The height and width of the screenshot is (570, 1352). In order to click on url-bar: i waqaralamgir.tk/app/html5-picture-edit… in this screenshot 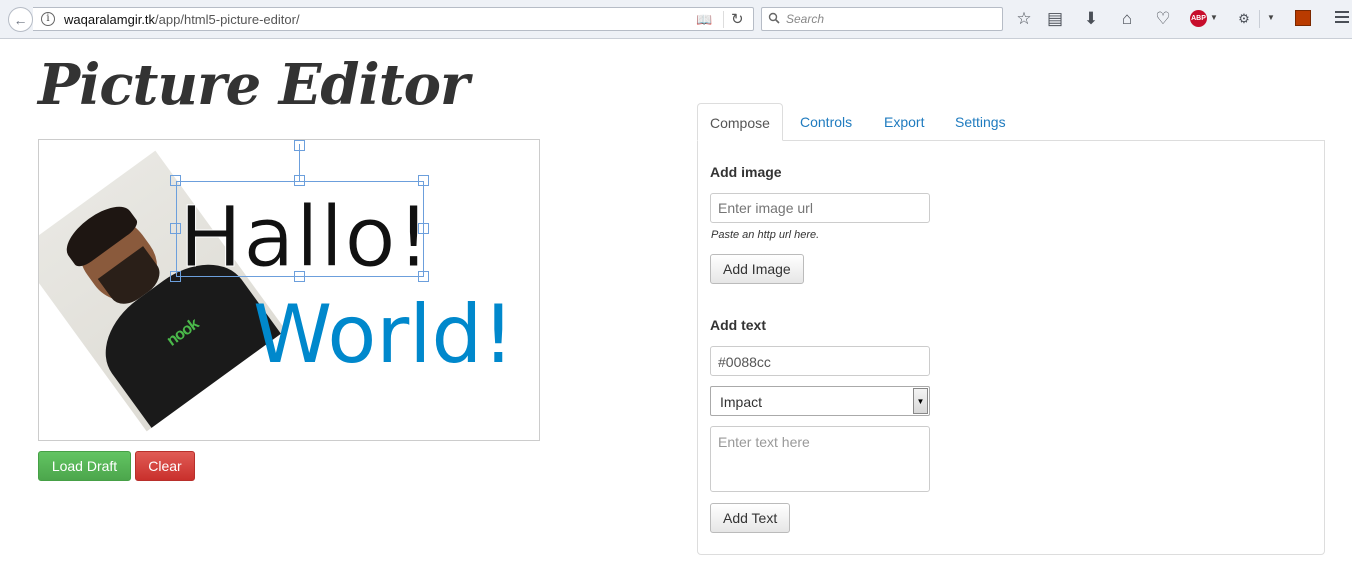, I will do `click(393, 19)`.